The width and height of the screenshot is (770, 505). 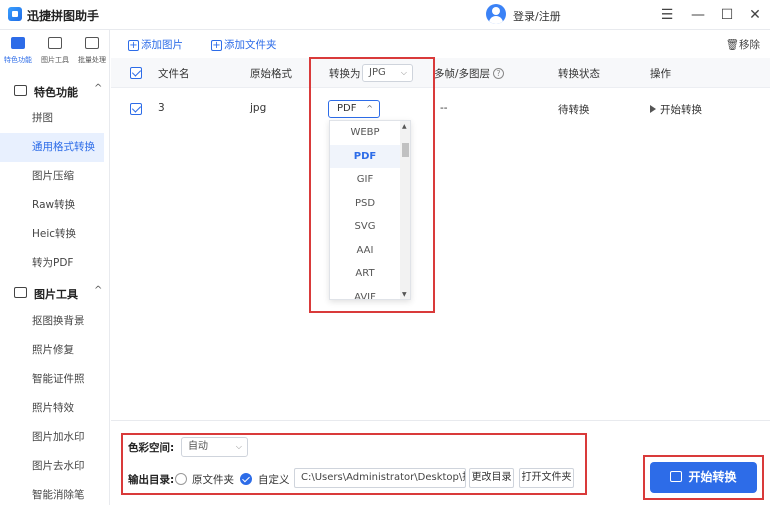 I want to click on row-filename: 3, so click(x=161, y=108).